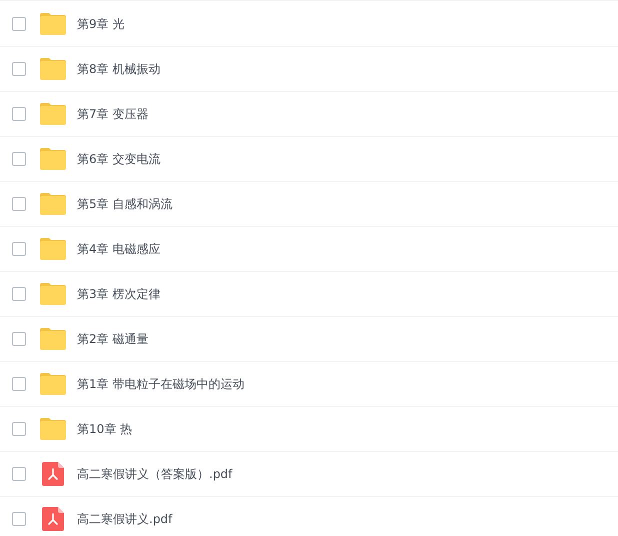  What do you see at coordinates (160, 384) in the screenshot?
I see `file-name: 第1章 带电粒子在磁场中的运动` at bounding box center [160, 384].